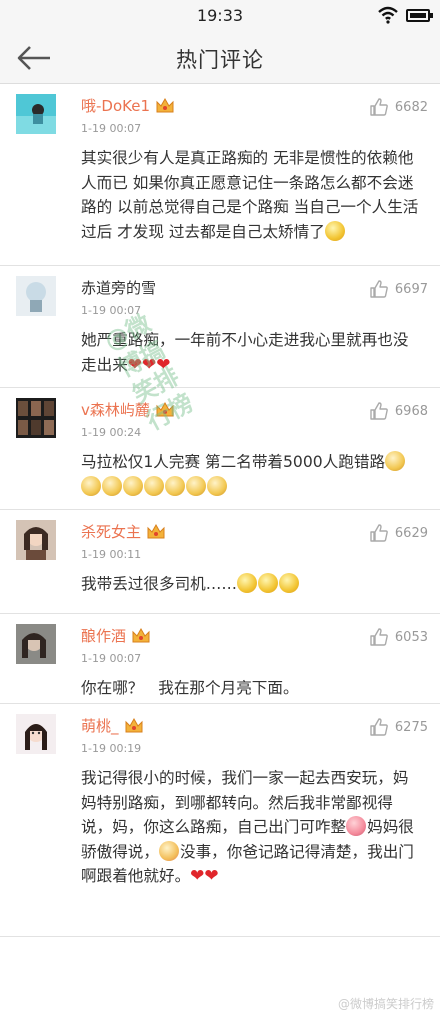  What do you see at coordinates (419, 15) in the screenshot?
I see `battery-icon` at bounding box center [419, 15].